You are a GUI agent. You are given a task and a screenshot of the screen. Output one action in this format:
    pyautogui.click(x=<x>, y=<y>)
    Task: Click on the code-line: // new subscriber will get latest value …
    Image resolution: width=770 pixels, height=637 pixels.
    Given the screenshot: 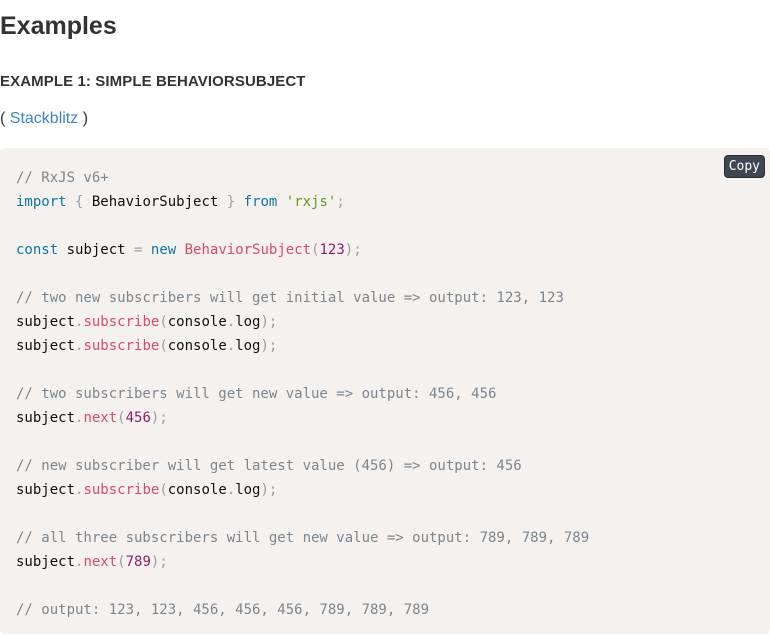 What is the action you would take?
    pyautogui.click(x=302, y=466)
    